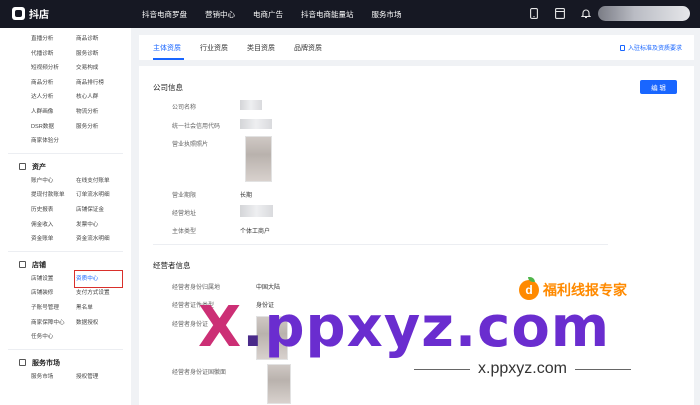  I want to click on watermark-rest: ppxyz.com, so click(437, 327).